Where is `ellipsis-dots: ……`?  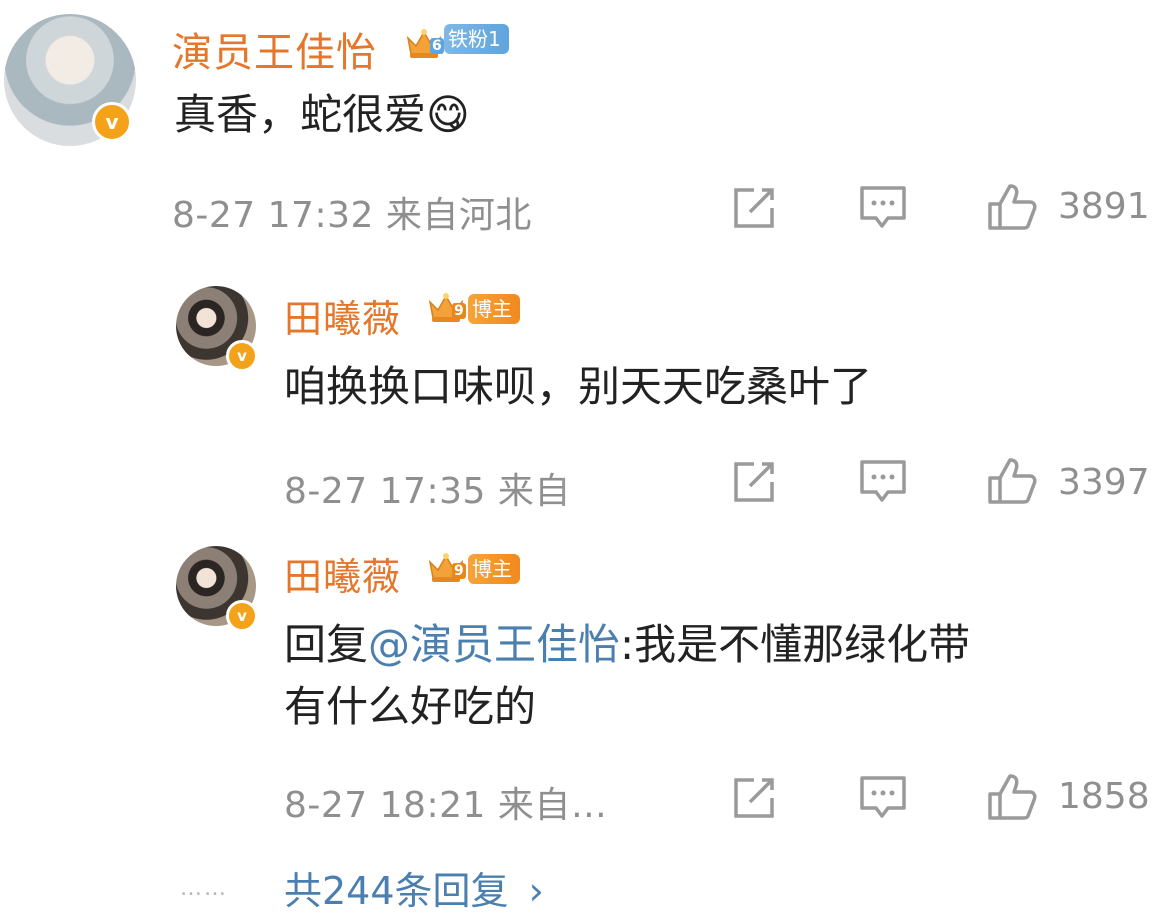
ellipsis-dots: …… is located at coordinates (204, 888).